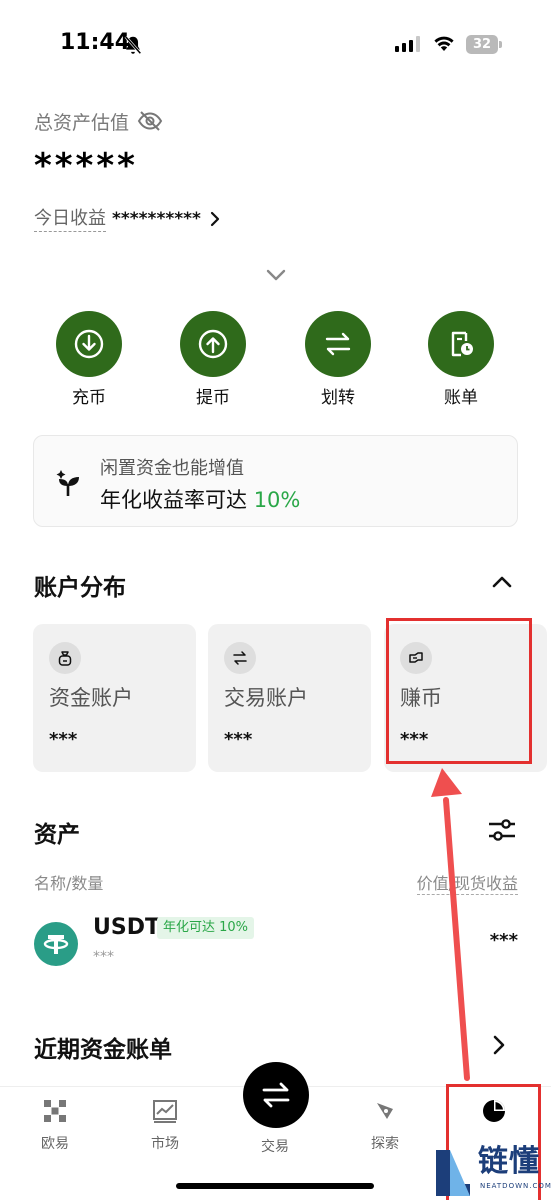 This screenshot has height=1200, width=551. I want to click on chevron-up-icon, so click(502, 582).